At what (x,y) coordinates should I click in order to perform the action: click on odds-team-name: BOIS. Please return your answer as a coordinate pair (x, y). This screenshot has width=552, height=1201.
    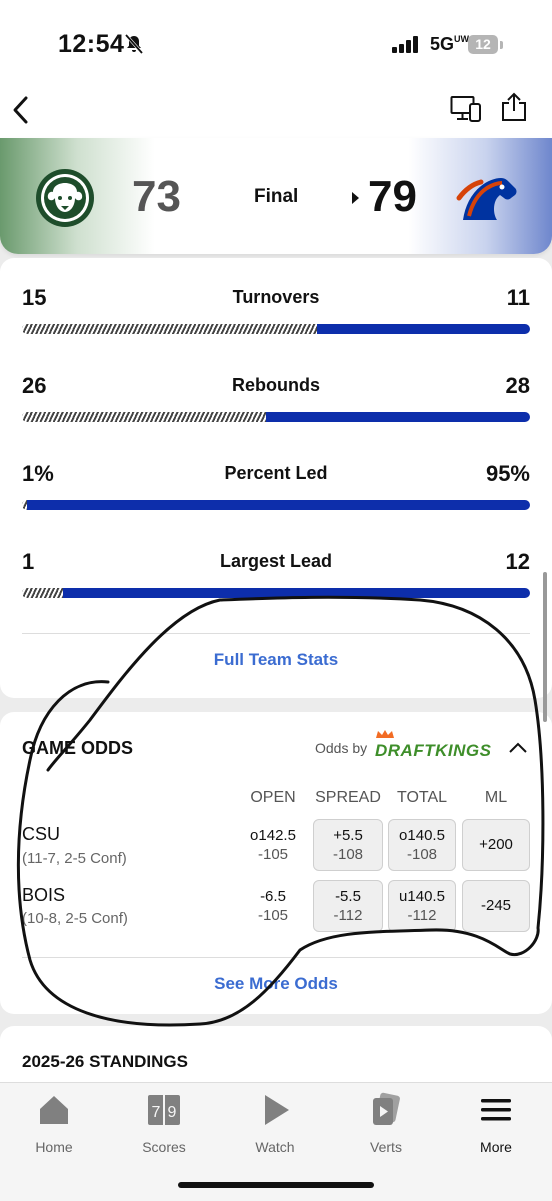
    Looking at the image, I should click on (44, 895).